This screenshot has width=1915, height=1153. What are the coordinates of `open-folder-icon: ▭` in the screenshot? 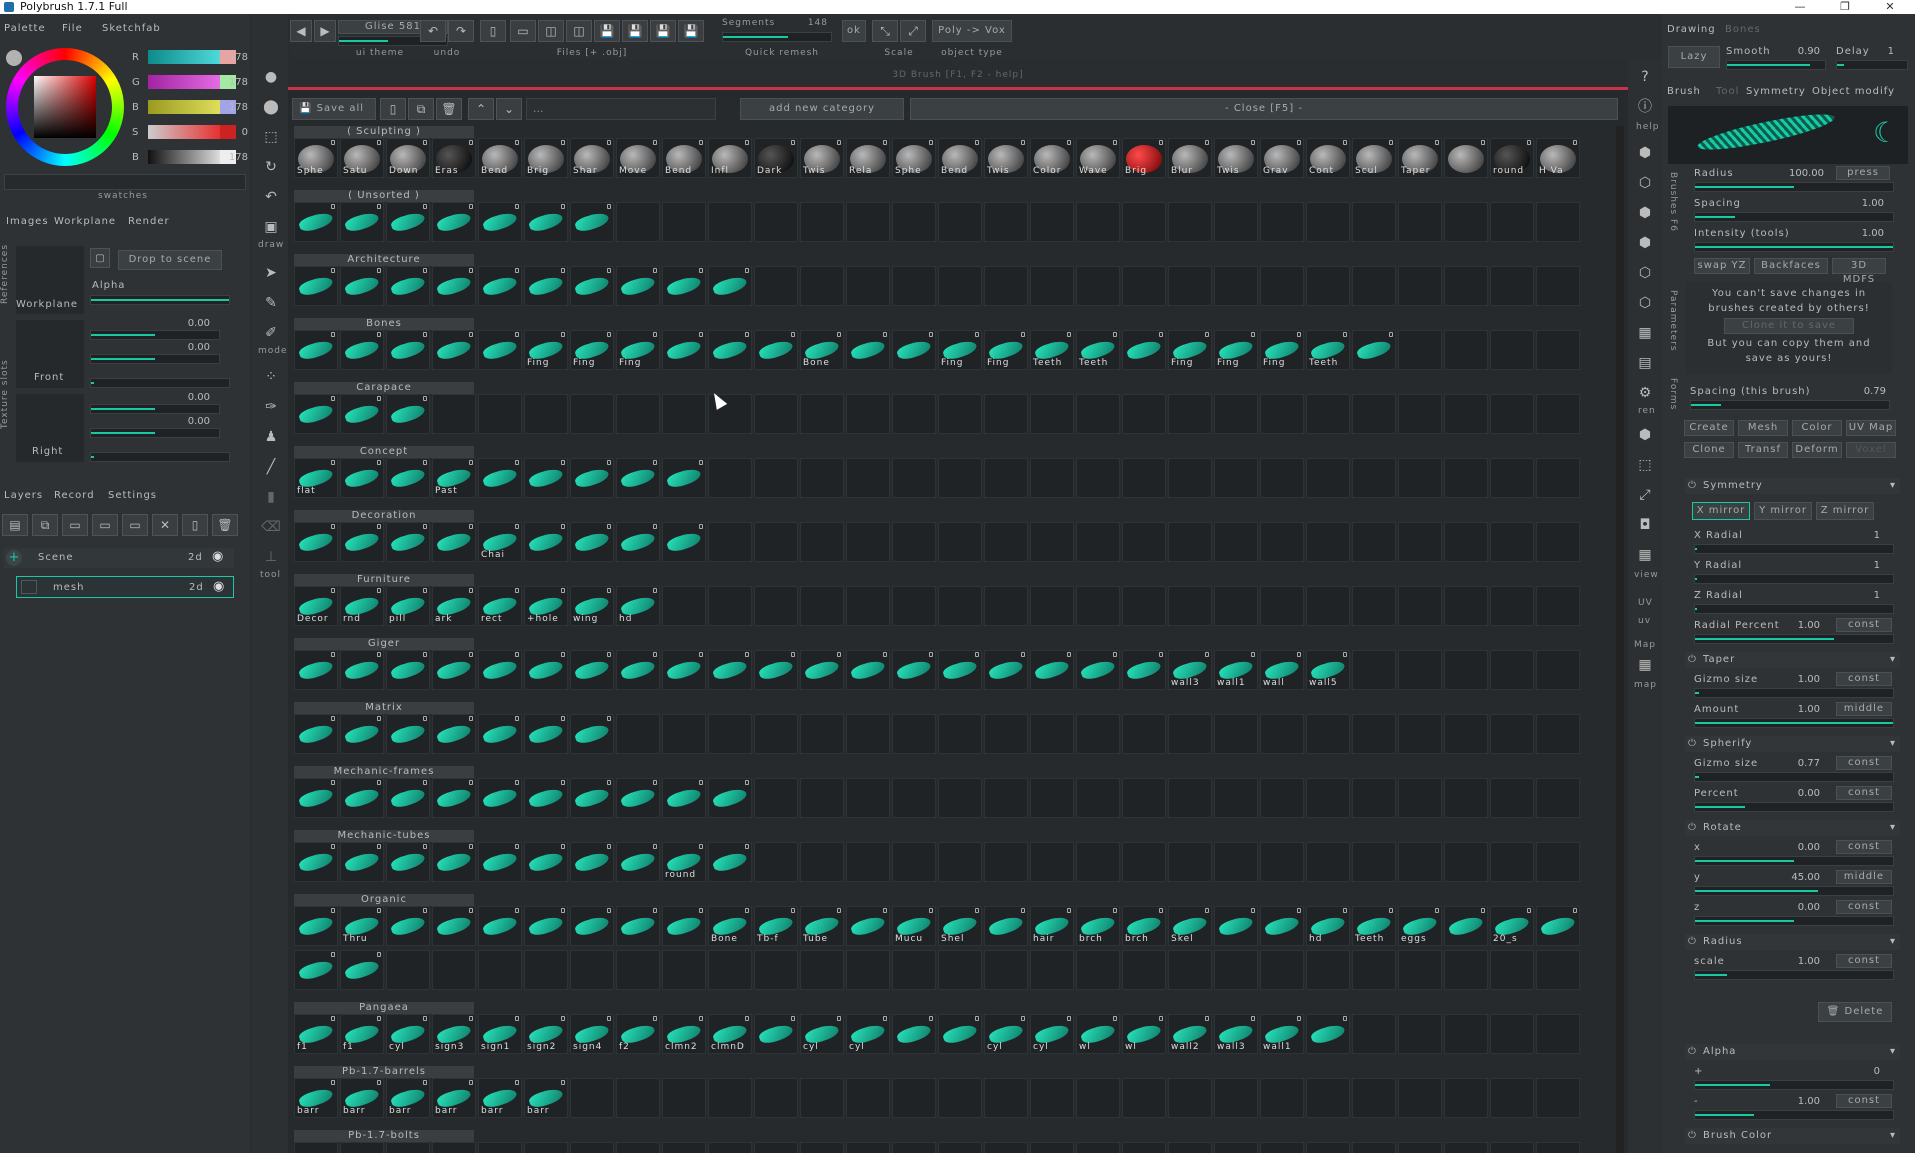 It's located at (523, 31).